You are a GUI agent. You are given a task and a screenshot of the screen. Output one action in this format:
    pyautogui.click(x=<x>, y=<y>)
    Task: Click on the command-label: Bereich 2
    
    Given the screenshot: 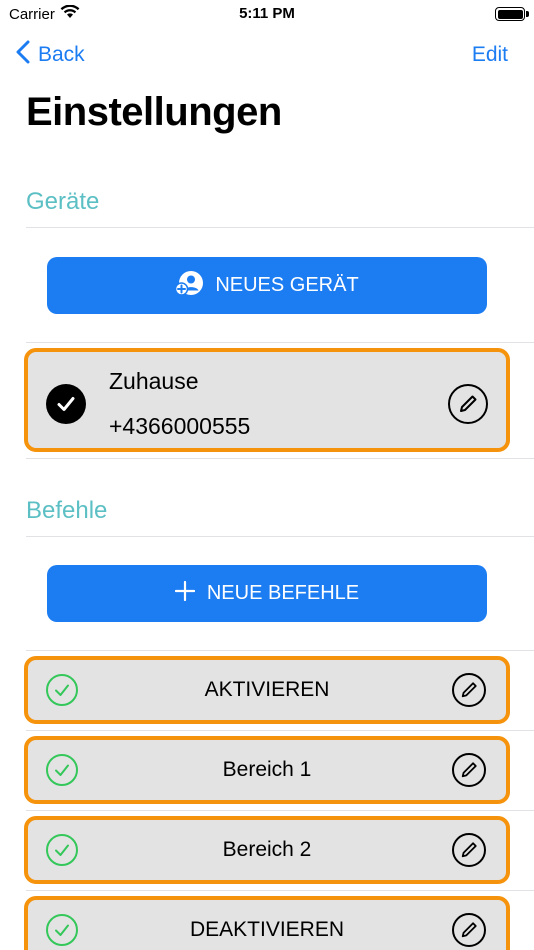 What is the action you would take?
    pyautogui.click(x=267, y=849)
    